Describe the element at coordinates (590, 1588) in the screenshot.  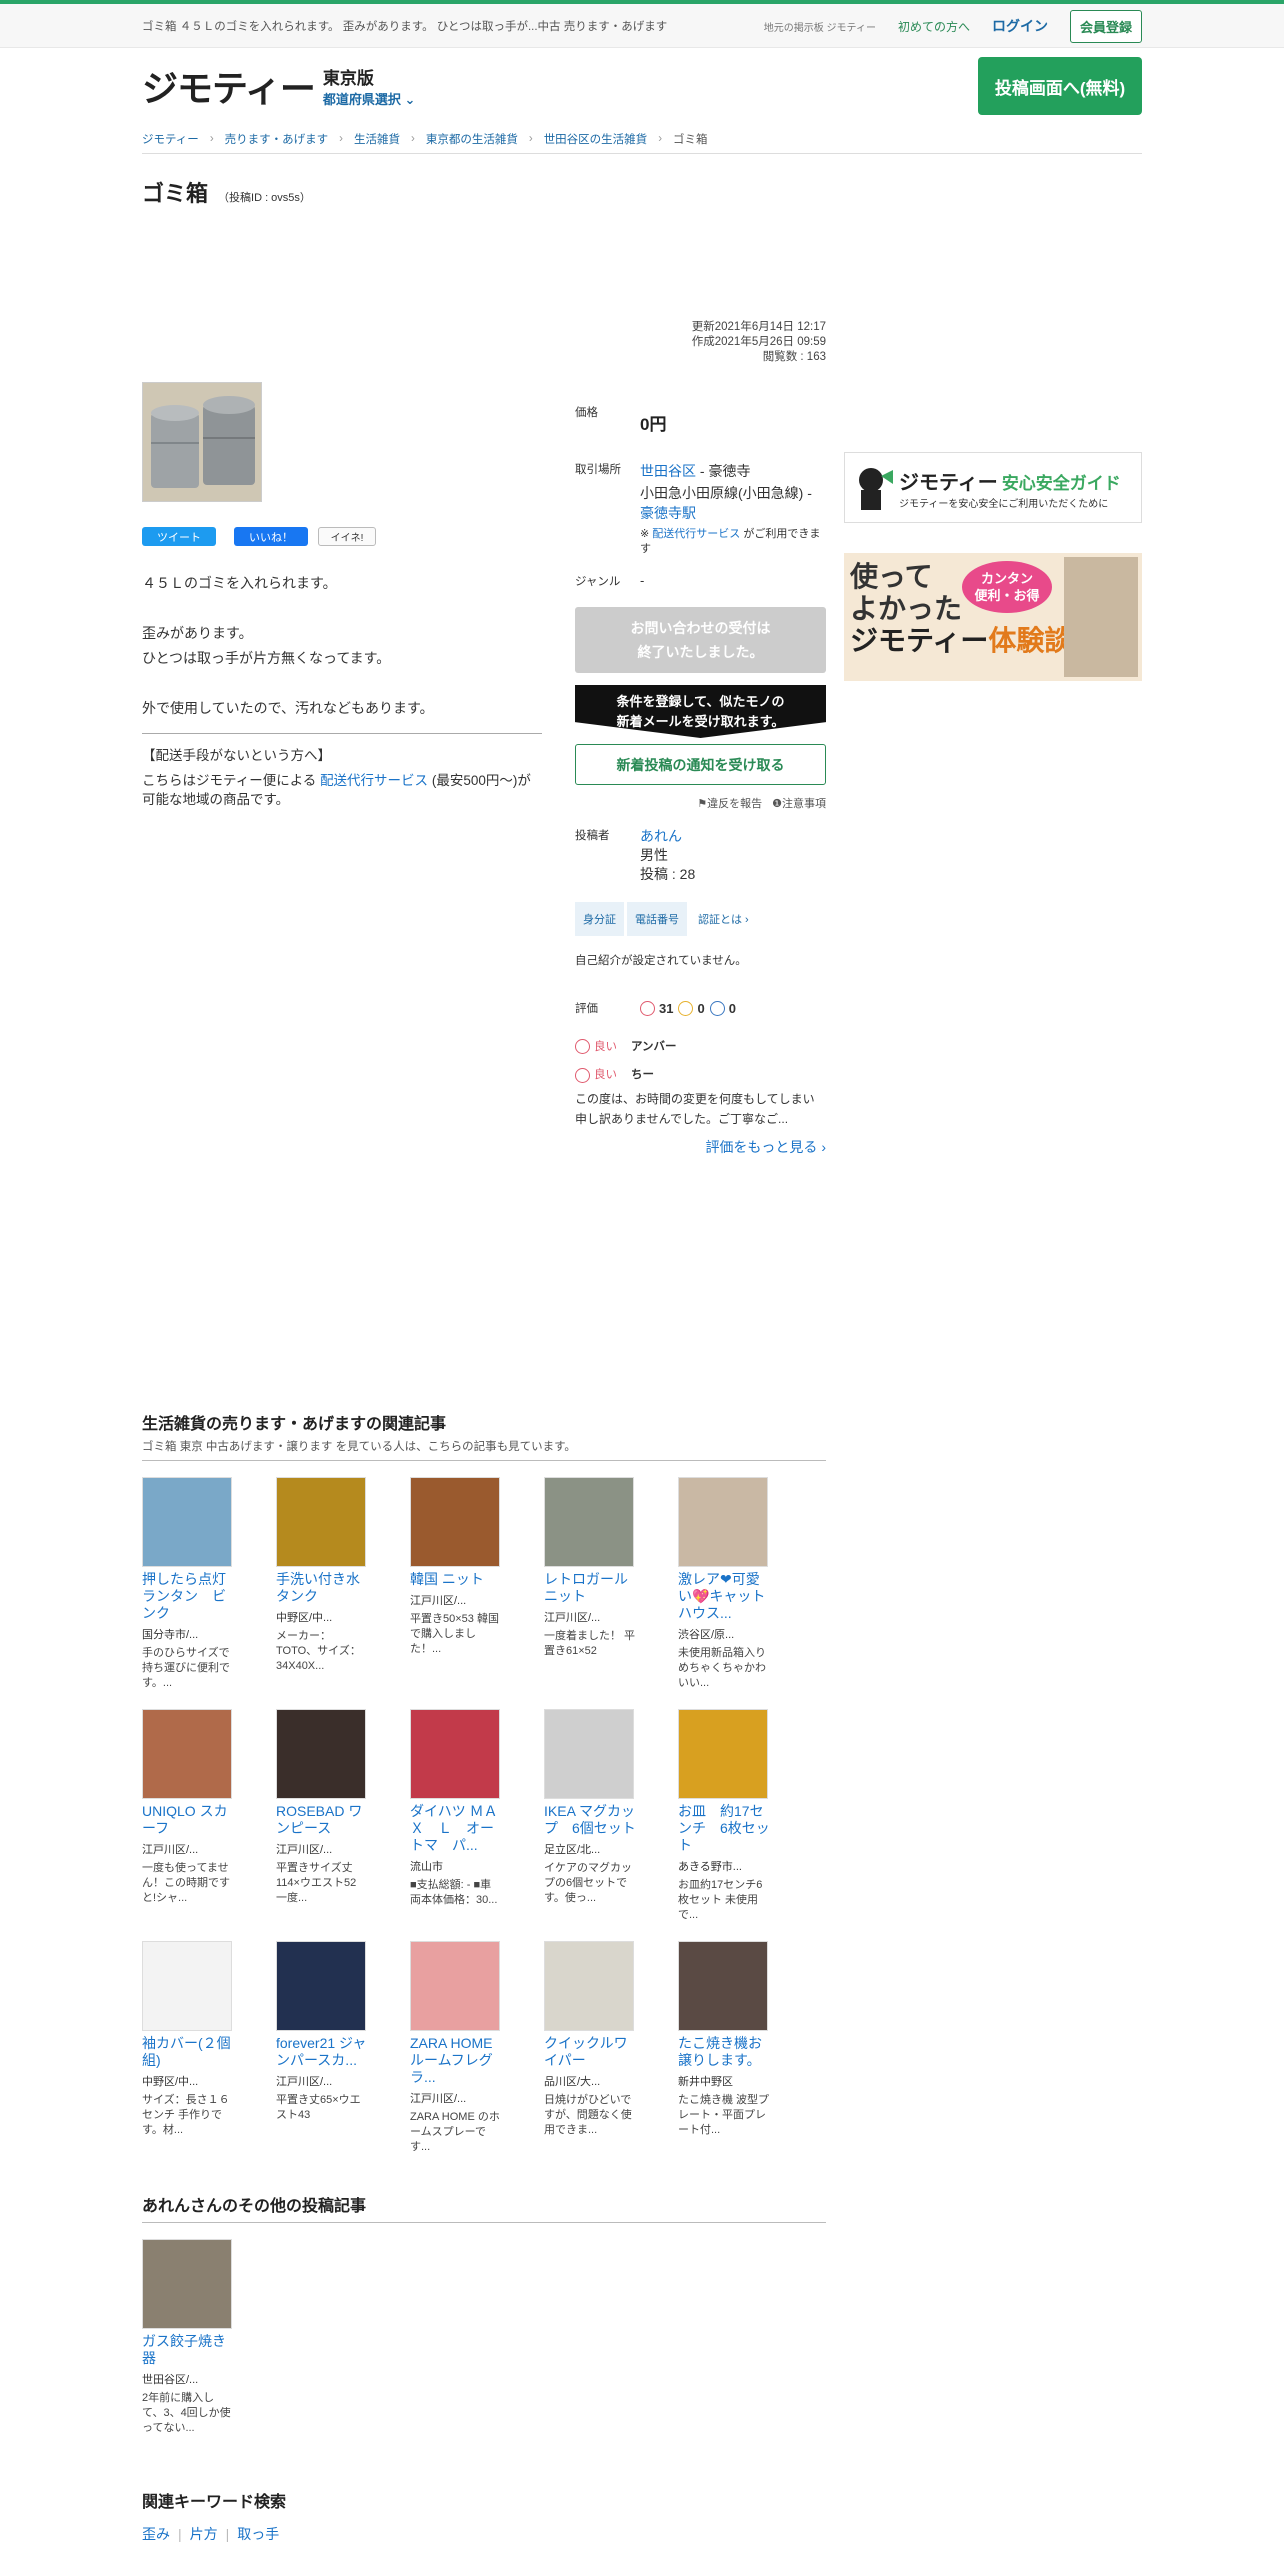
I see `item-title-link: レトロガールニット` at that location.